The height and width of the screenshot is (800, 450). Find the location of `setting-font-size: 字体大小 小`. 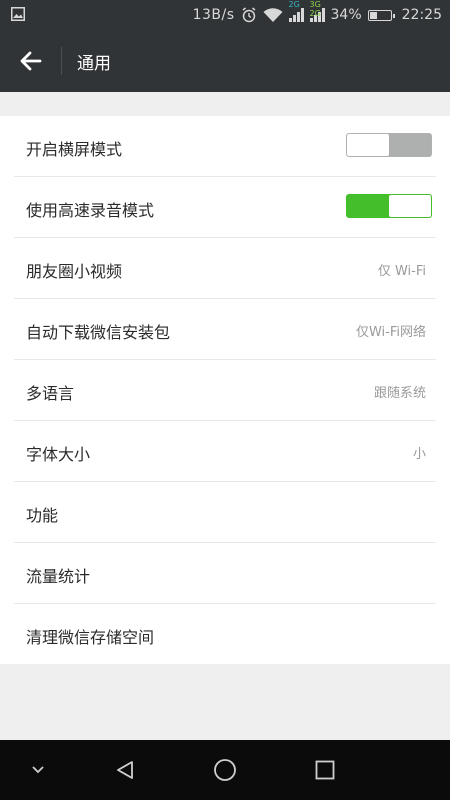

setting-font-size: 字体大小 小 is located at coordinates (225, 451).